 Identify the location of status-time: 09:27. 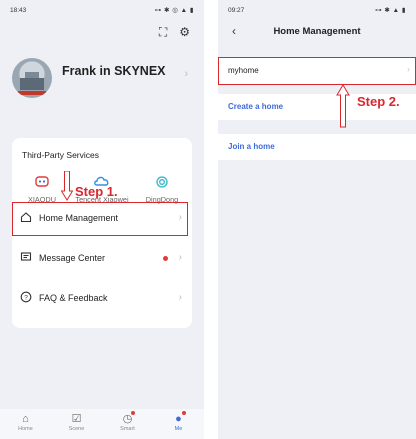
(236, 10).